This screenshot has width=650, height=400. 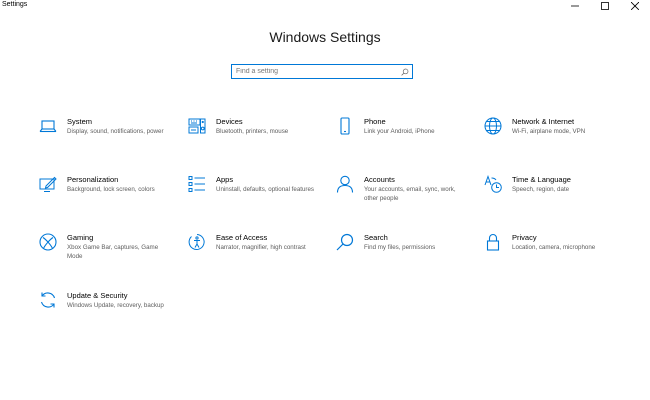 I want to click on window-controls, so click(x=605, y=6).